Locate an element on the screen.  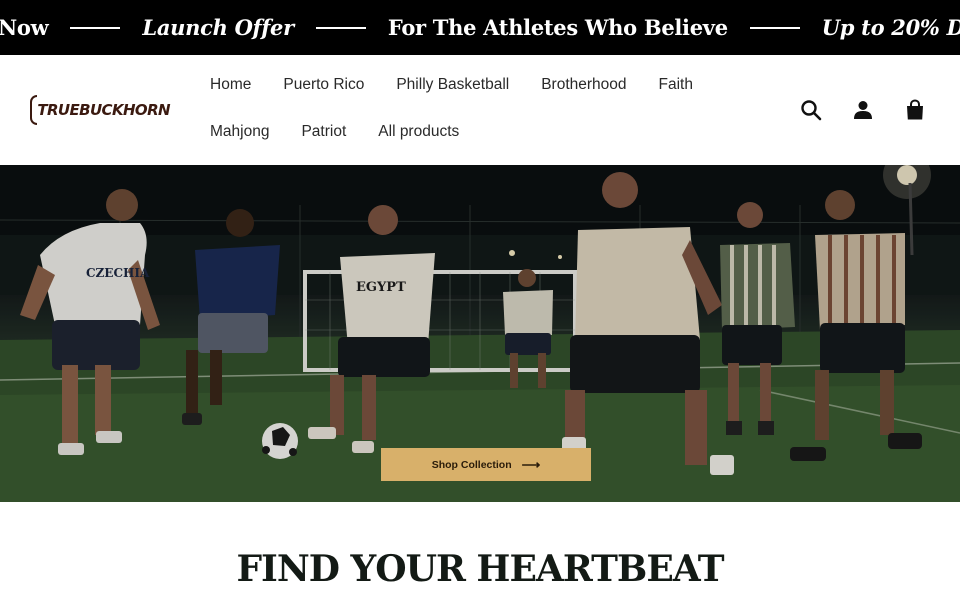
nav-link-patriot: Patriot is located at coordinates (323, 132).